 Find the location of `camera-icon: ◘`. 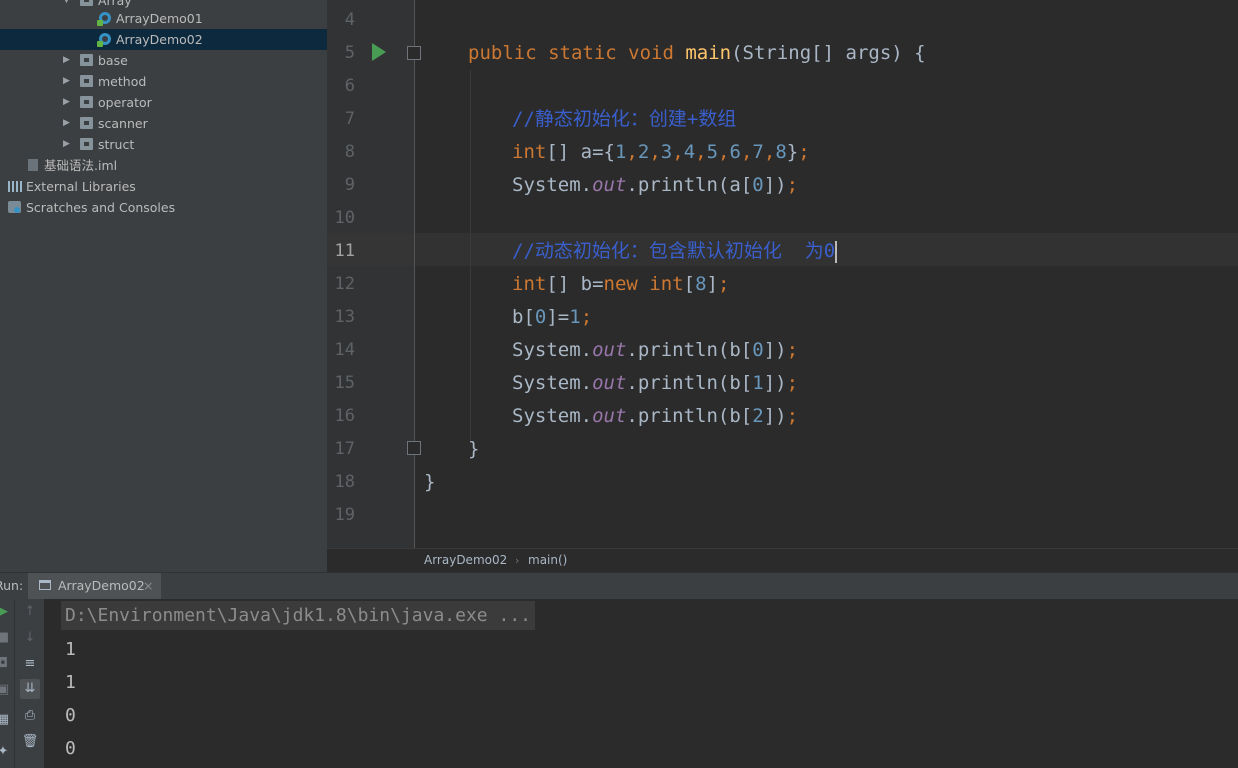

camera-icon: ◘ is located at coordinates (6, 664).